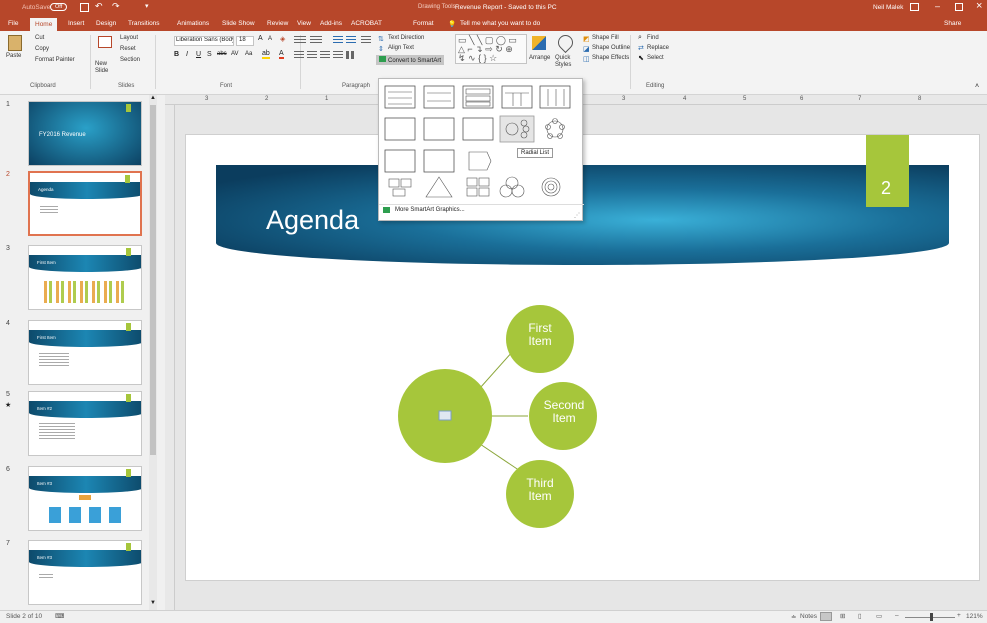 This screenshot has height=623, width=987. What do you see at coordinates (85, 203) in the screenshot?
I see `slide-thumbnail-2: Agenda` at bounding box center [85, 203].